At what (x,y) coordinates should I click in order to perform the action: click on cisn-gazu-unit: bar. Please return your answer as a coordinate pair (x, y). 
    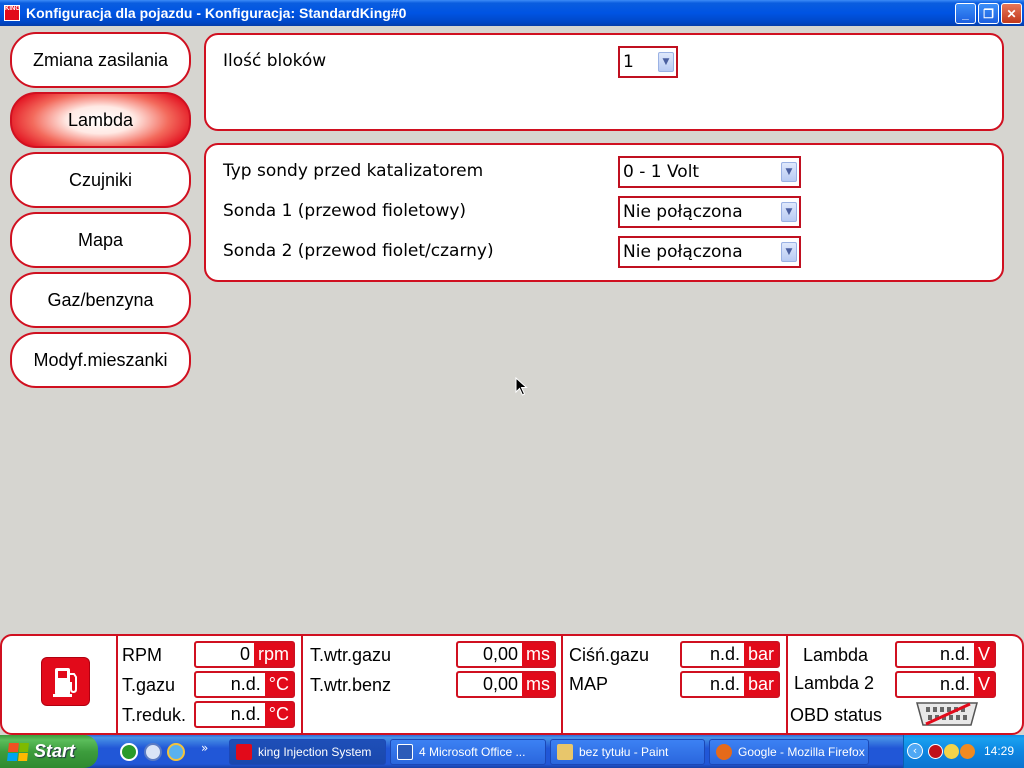
    Looking at the image, I should click on (760, 654).